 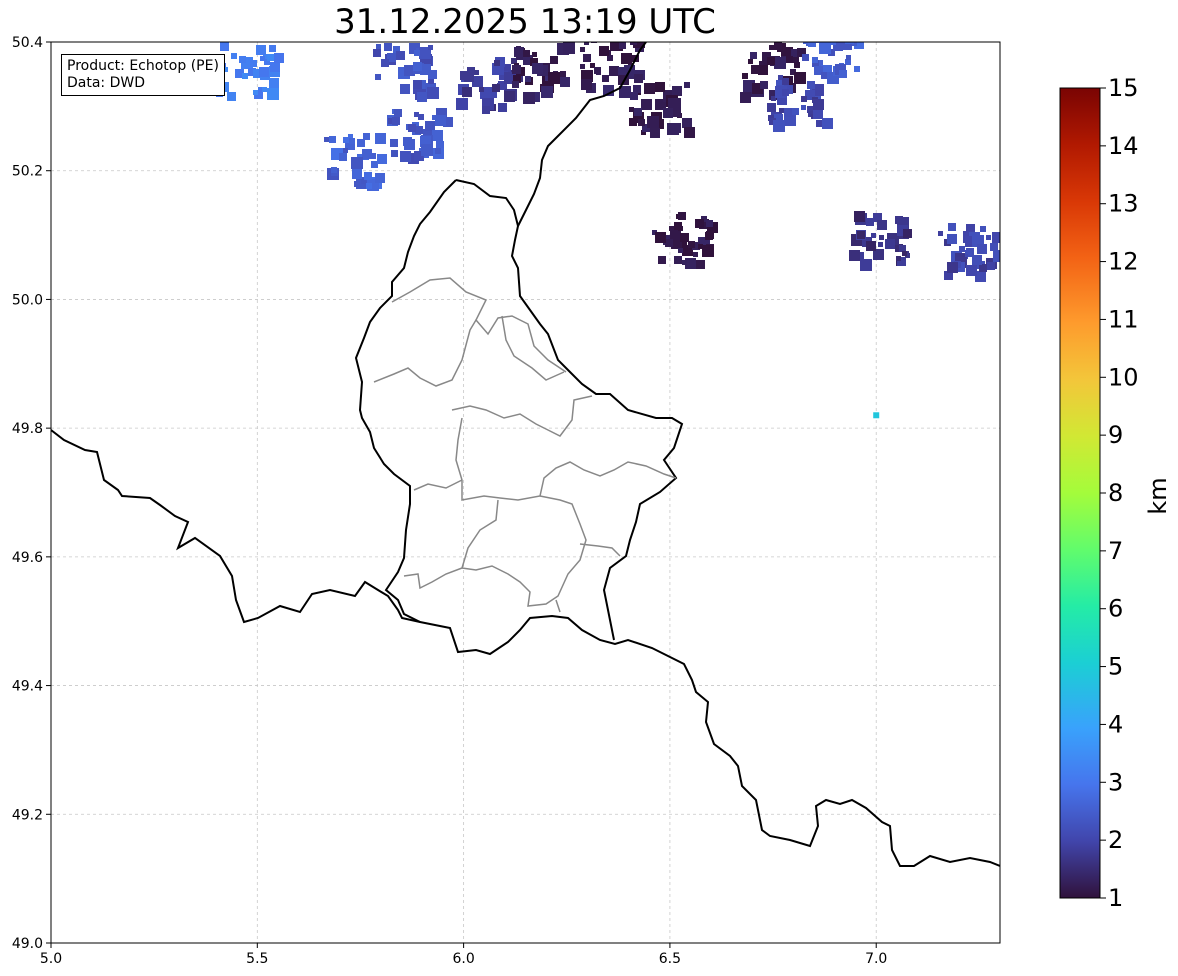 I want to click on colorbar: 123456789101112131415 km, so click(x=1115, y=493).